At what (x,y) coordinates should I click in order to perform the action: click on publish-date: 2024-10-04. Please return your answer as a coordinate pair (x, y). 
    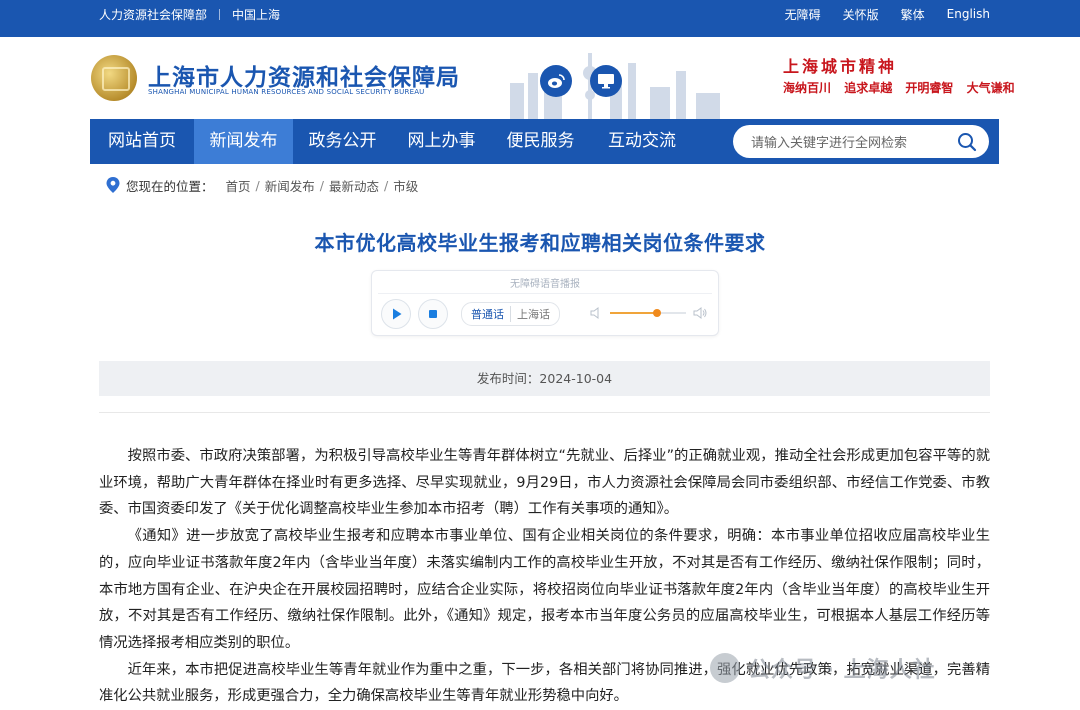
    Looking at the image, I should click on (576, 378).